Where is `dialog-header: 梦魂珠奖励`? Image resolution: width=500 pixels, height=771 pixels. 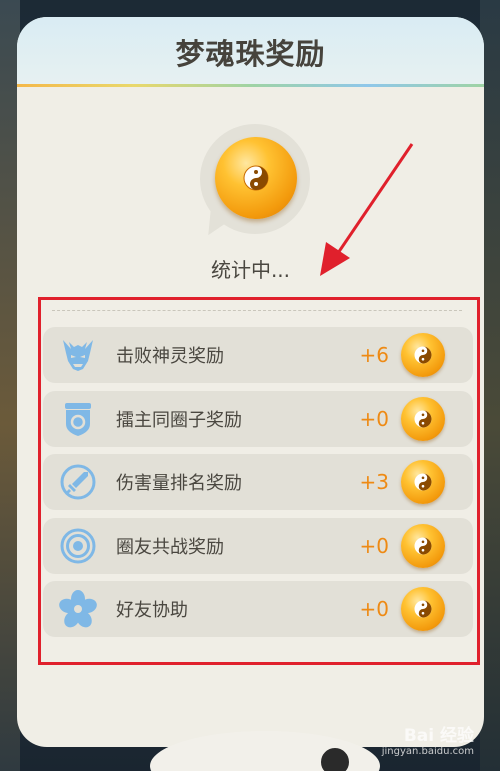
dialog-header: 梦魂珠奖励 is located at coordinates (250, 52).